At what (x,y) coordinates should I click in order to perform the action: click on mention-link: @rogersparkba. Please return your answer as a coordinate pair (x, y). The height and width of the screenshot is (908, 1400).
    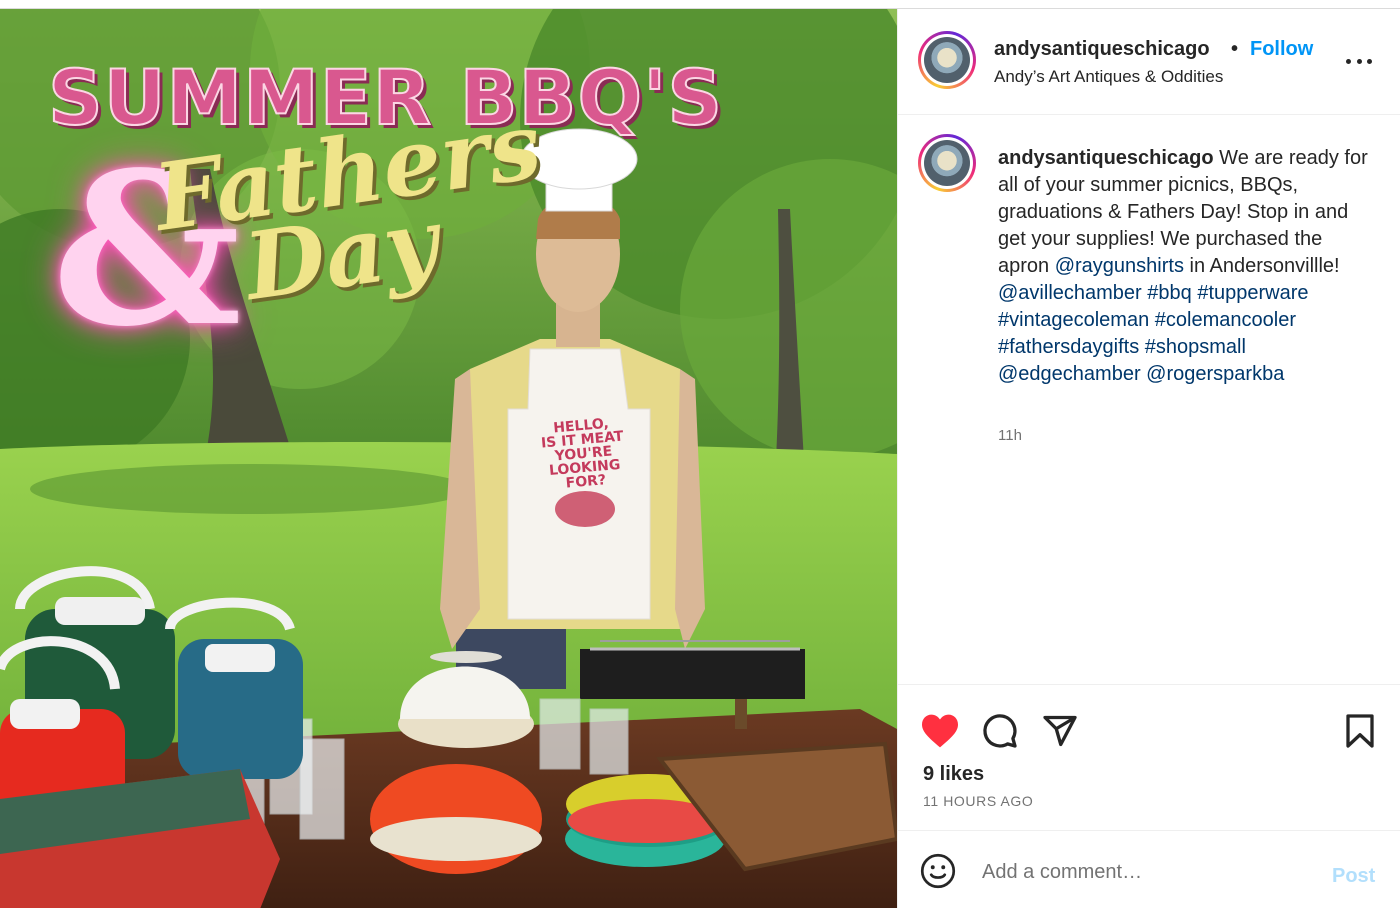
    Looking at the image, I should click on (1215, 374).